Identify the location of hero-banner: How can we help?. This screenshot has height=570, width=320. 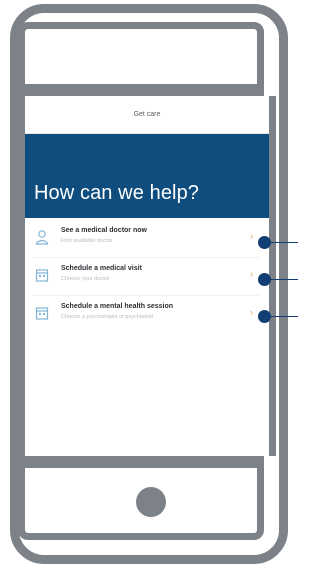
(147, 176).